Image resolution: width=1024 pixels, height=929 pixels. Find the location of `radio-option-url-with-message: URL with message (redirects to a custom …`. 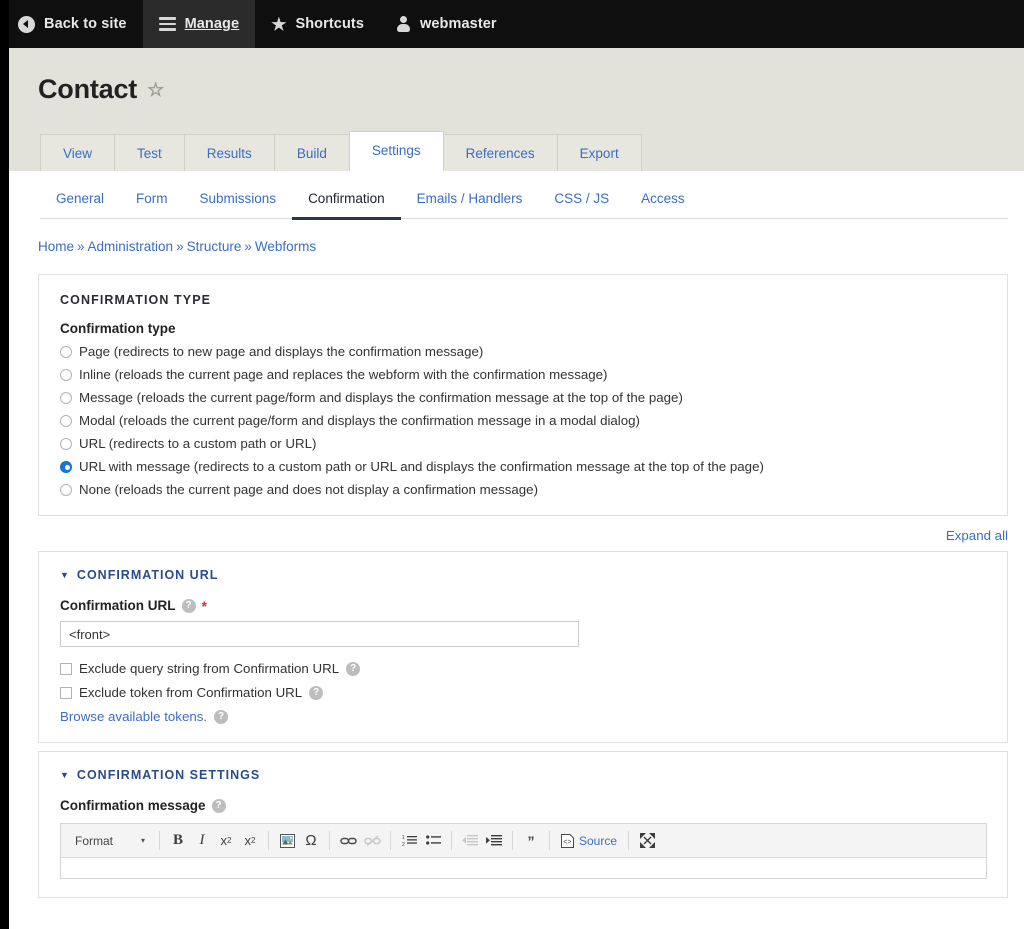

radio-option-url-with-message: URL with message (redirects to a custom … is located at coordinates (523, 466).